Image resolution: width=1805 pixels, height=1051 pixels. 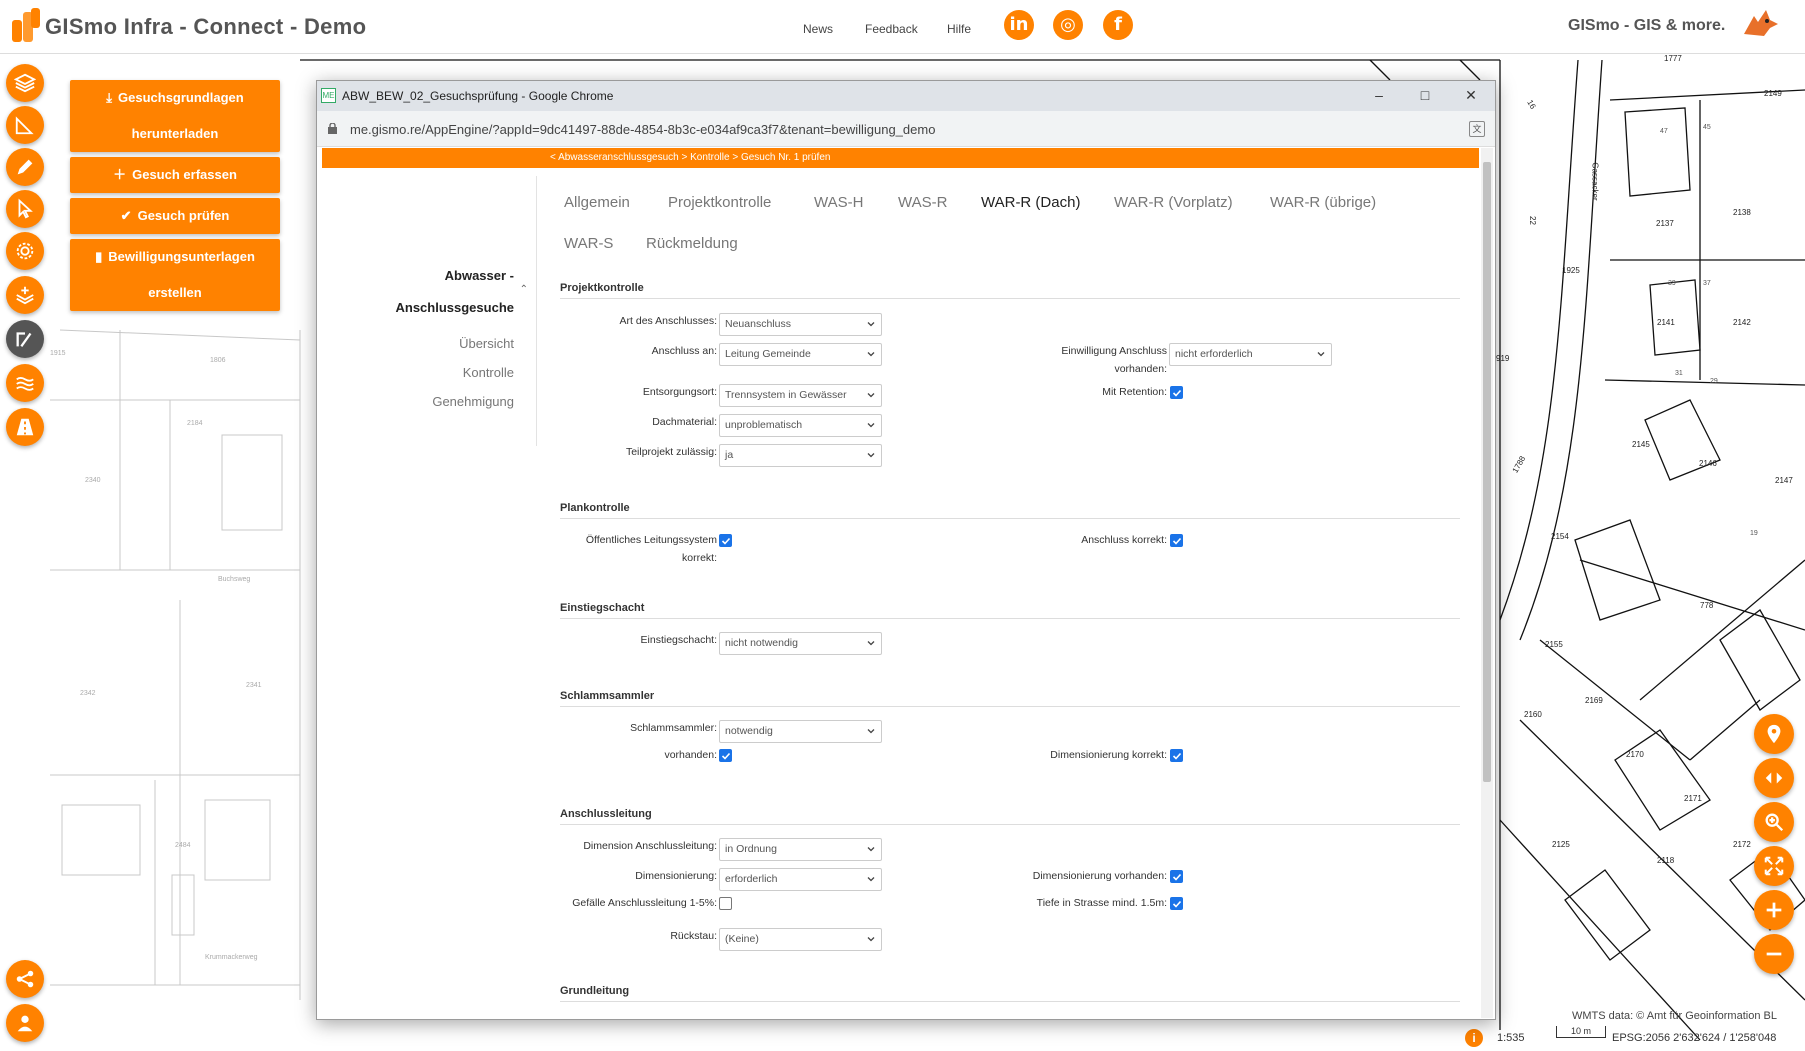 I want to click on vorhanden-checkbox, so click(x=725, y=755).